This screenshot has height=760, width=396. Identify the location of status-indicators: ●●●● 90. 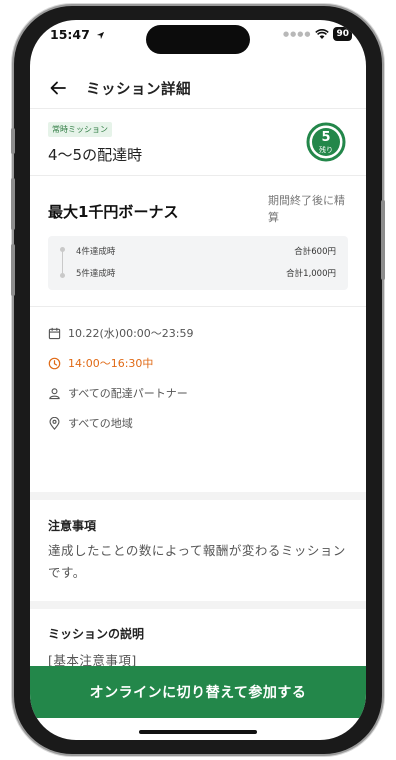
(317, 34).